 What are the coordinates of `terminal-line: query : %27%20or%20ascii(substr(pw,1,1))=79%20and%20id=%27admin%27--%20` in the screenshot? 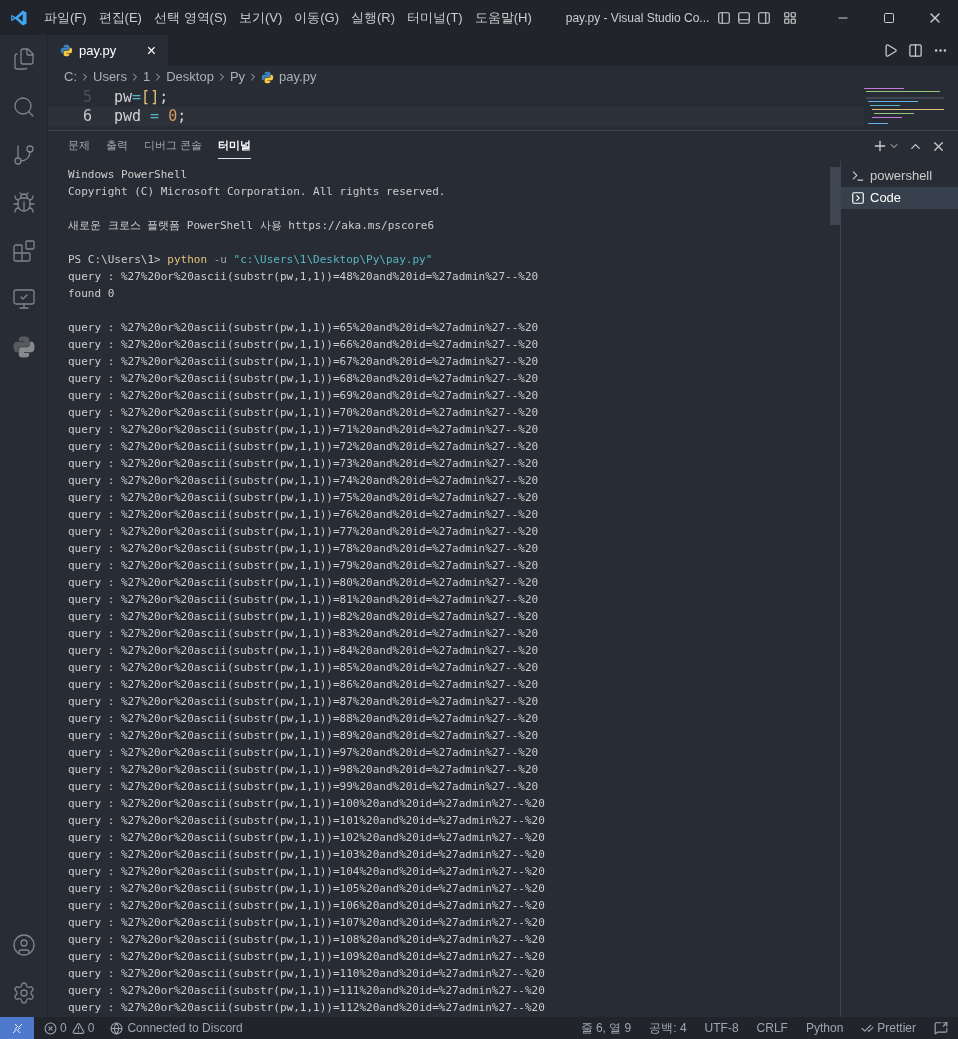 It's located at (304, 566).